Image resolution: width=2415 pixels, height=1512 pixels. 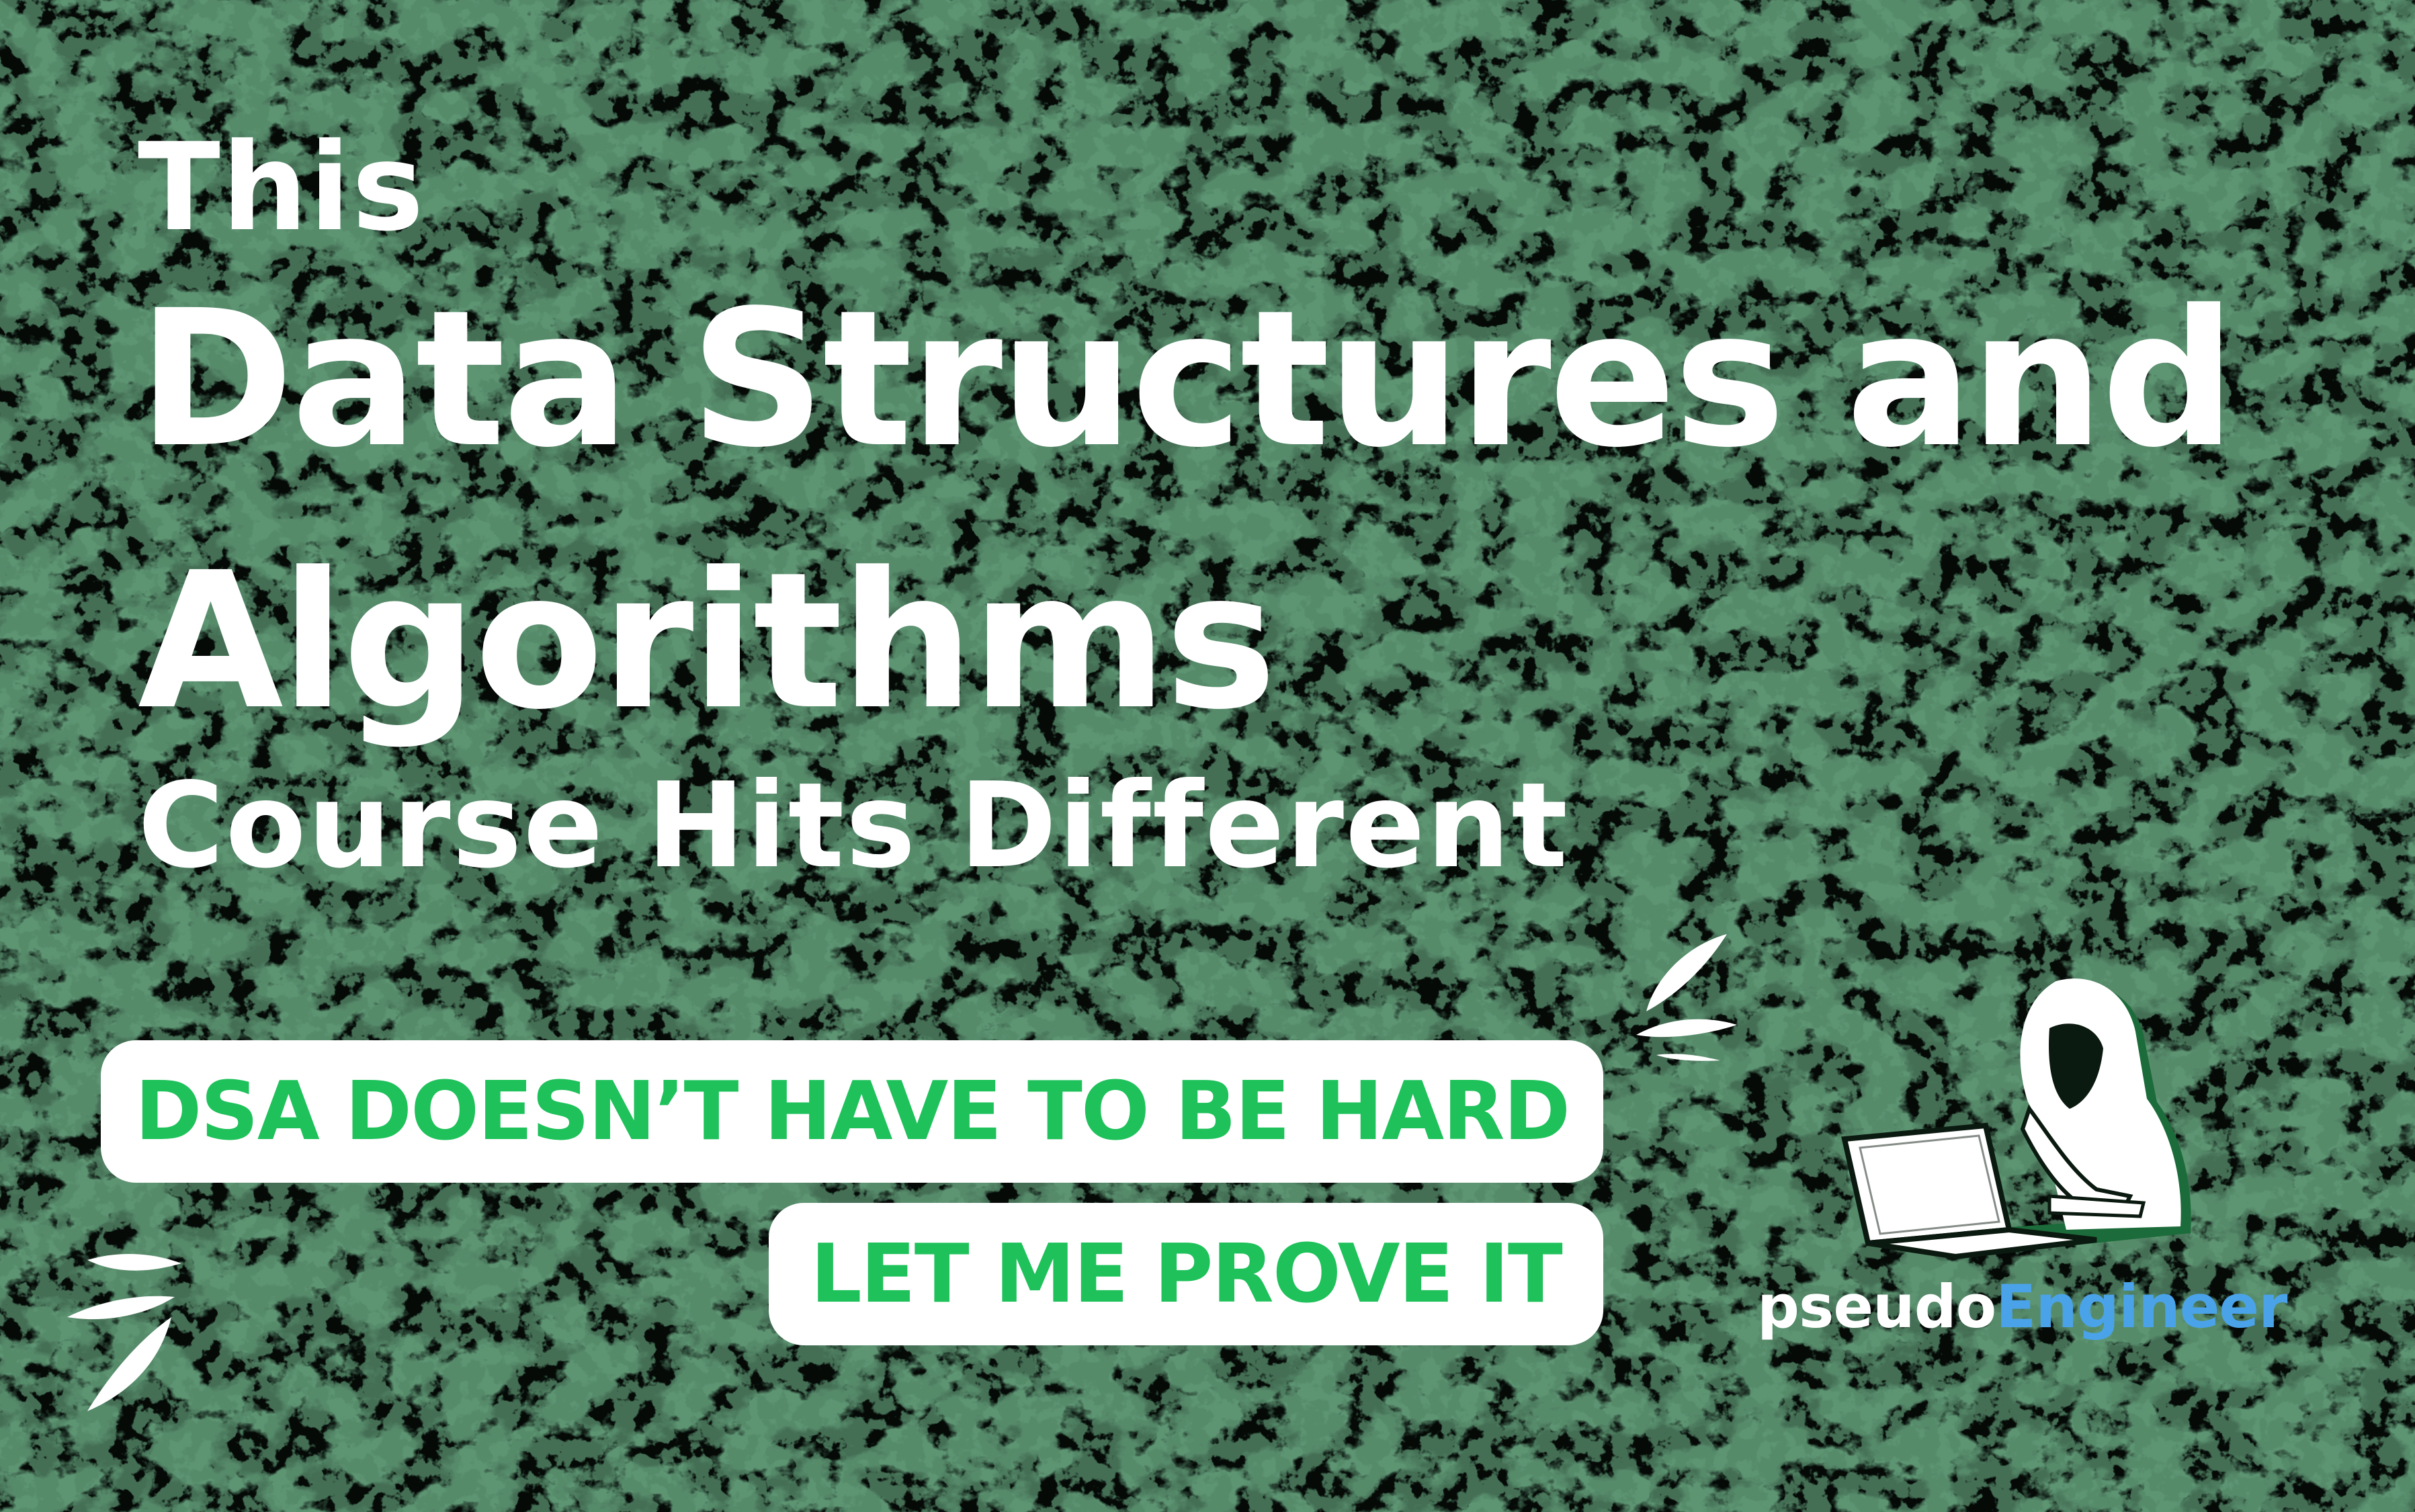 I want to click on headline-course-hits-different: Course Hits Different, so click(x=854, y=826).